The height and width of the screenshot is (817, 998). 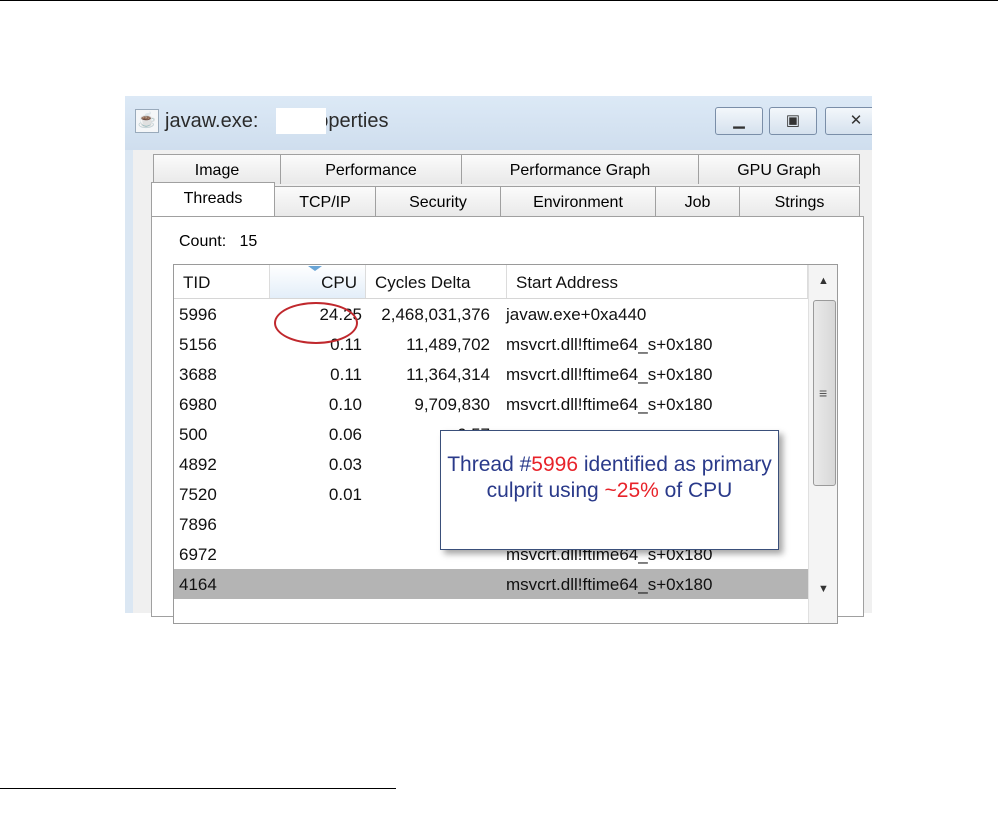 What do you see at coordinates (555, 464) in the screenshot?
I see `callout-thread-id: 5996` at bounding box center [555, 464].